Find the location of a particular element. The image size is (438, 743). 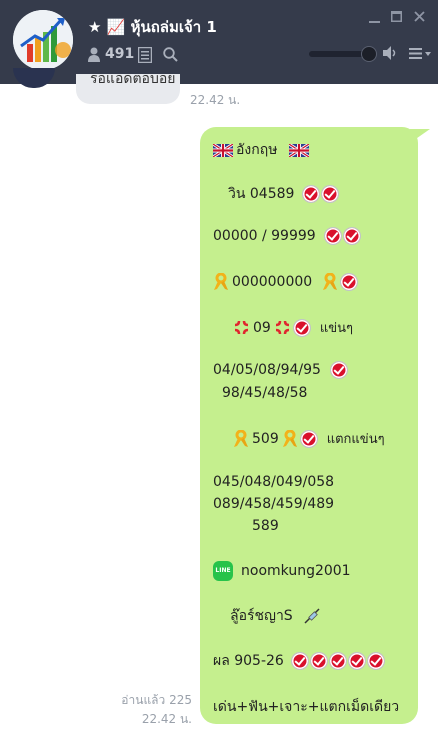

read-count: อ่านแล้ว 225 is located at coordinates (156, 700).